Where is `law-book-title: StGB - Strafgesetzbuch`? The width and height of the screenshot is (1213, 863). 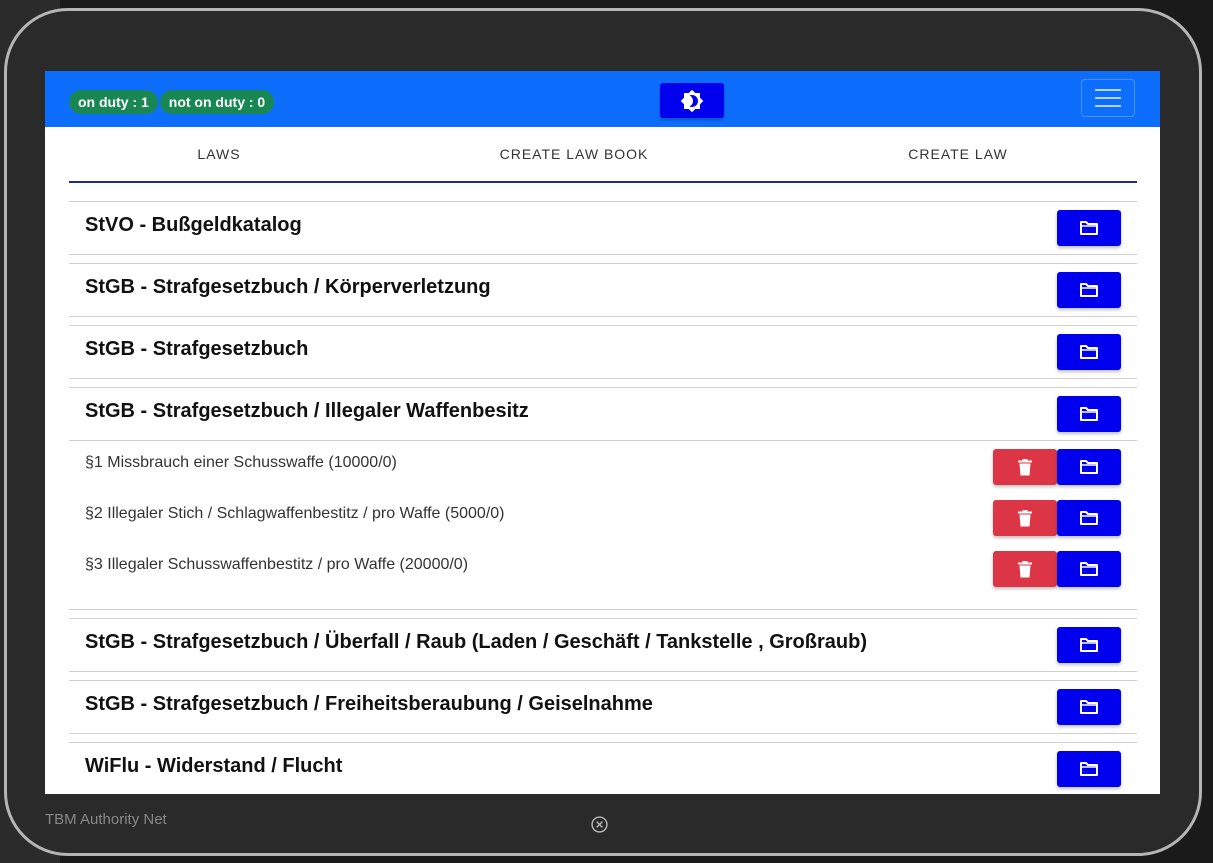
law-book-title: StGB - Strafgesetzbuch is located at coordinates (197, 349).